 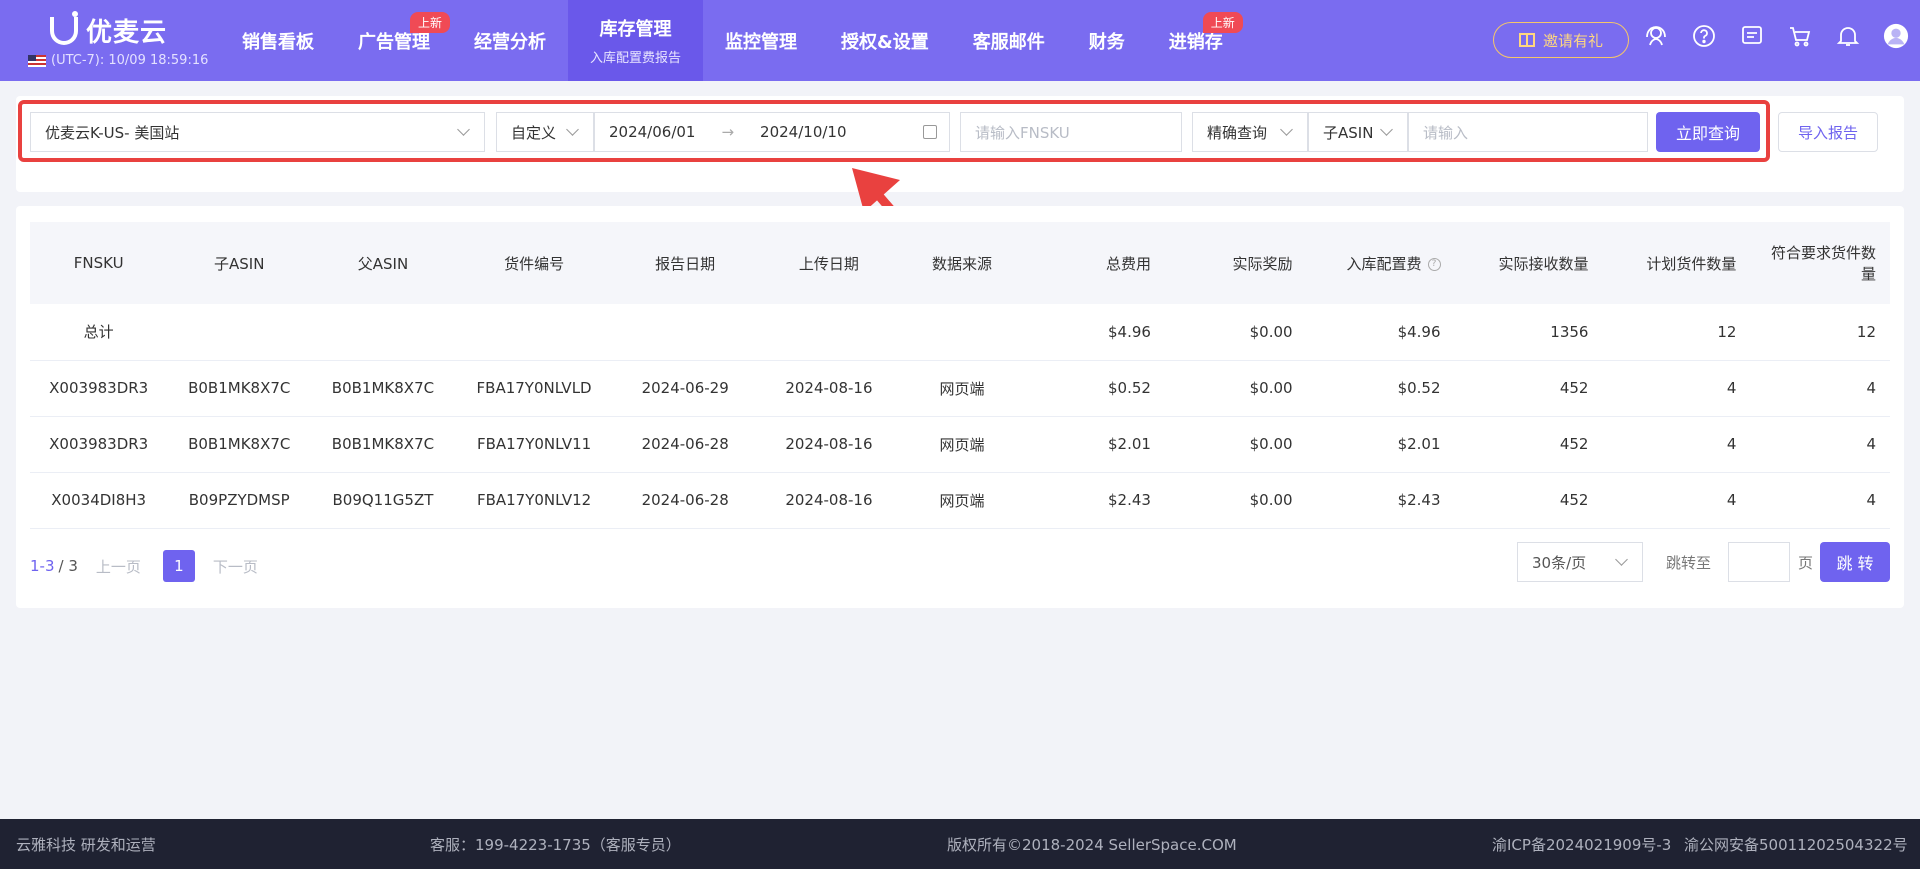 What do you see at coordinates (1094, 263) in the screenshot?
I see `column-header: 总费用` at bounding box center [1094, 263].